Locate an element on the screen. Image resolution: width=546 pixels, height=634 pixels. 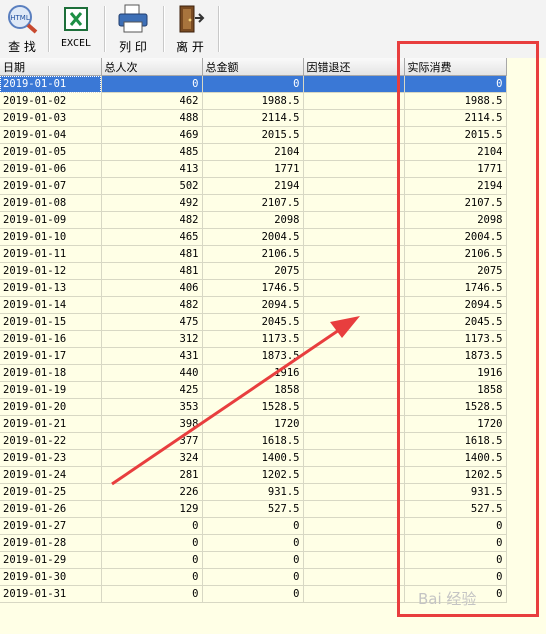
table-row: 2019-01-31 0 0 0 is located at coordinates (253, 594).